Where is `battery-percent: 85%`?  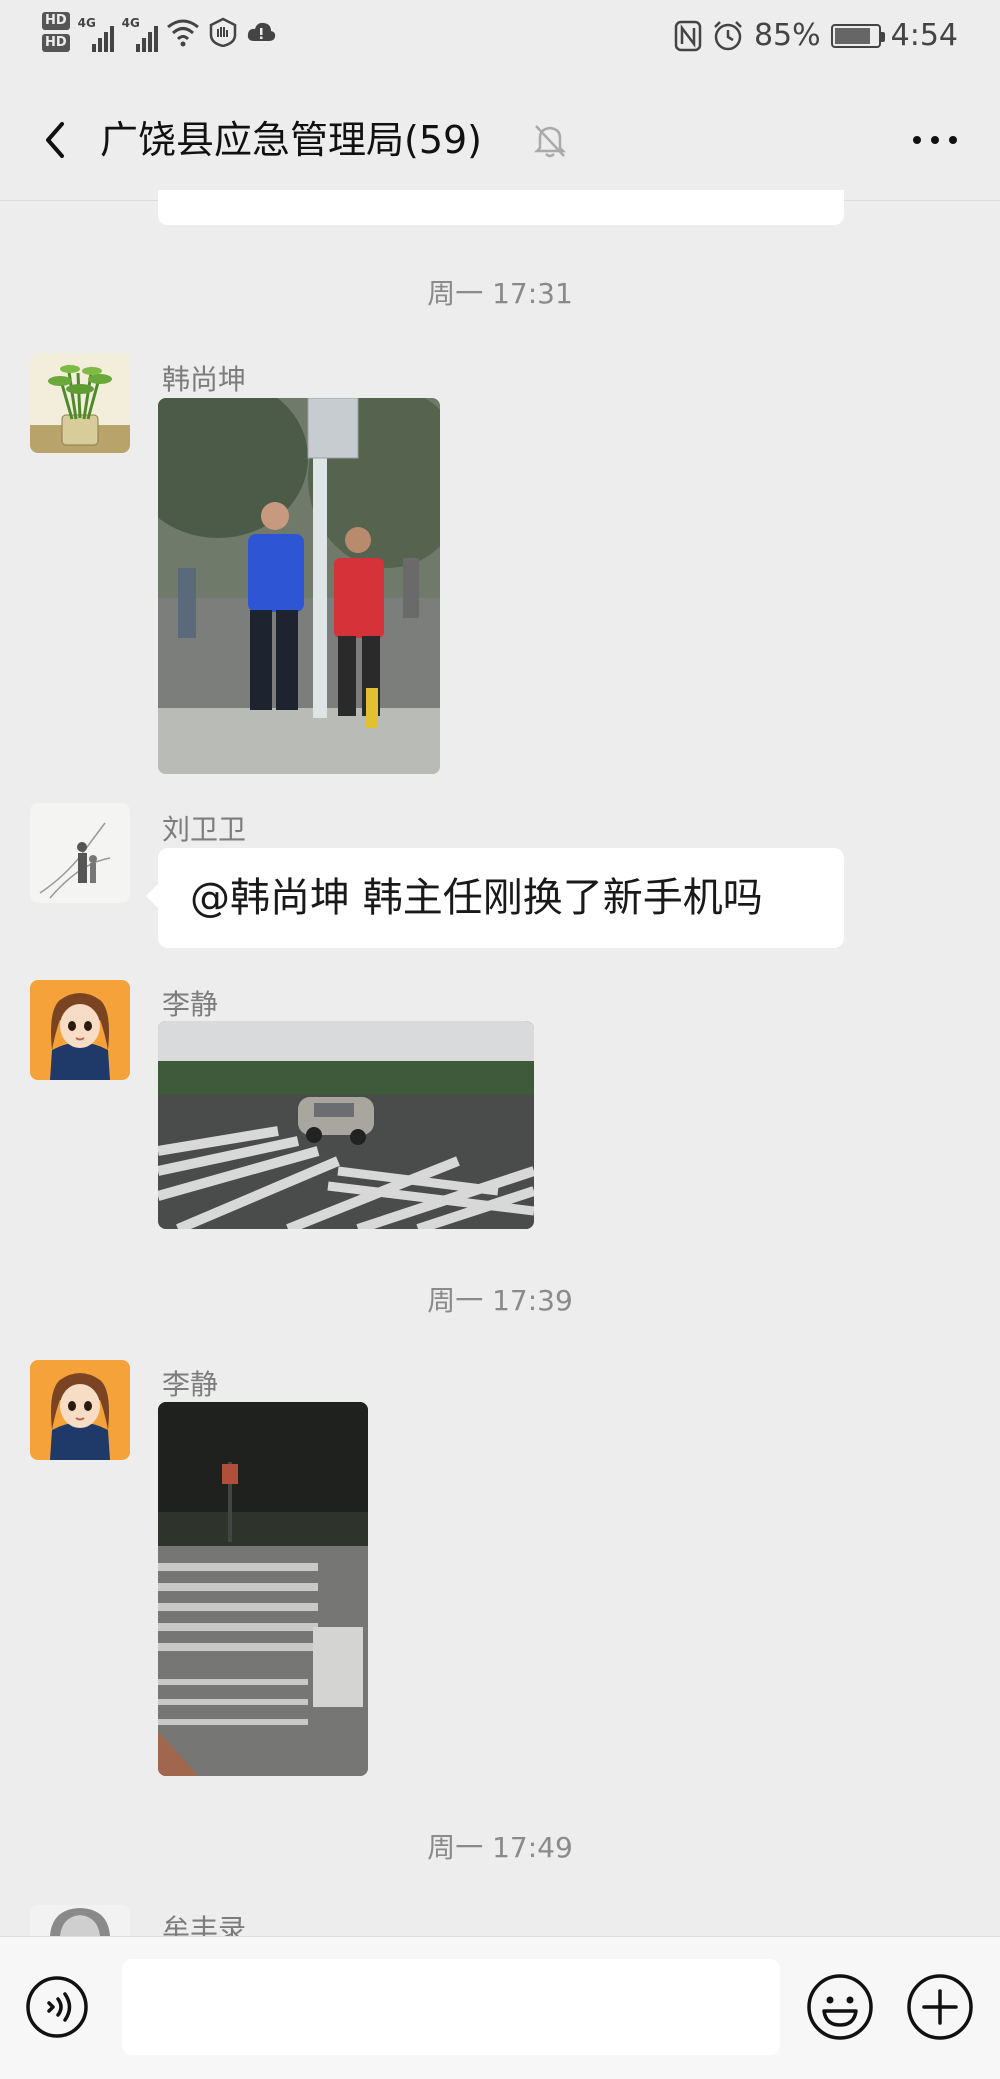
battery-percent: 85% is located at coordinates (787, 35).